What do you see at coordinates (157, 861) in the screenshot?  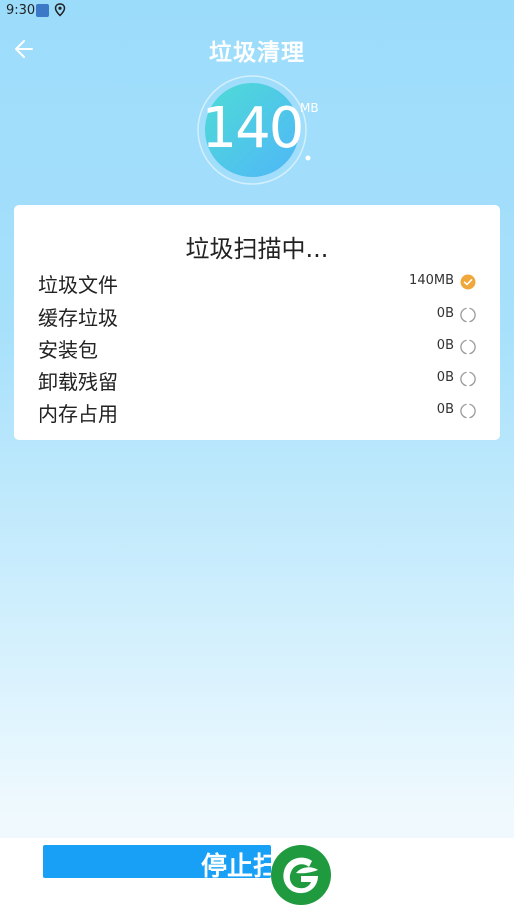 I see `stop-scan-button: 停止扫描` at bounding box center [157, 861].